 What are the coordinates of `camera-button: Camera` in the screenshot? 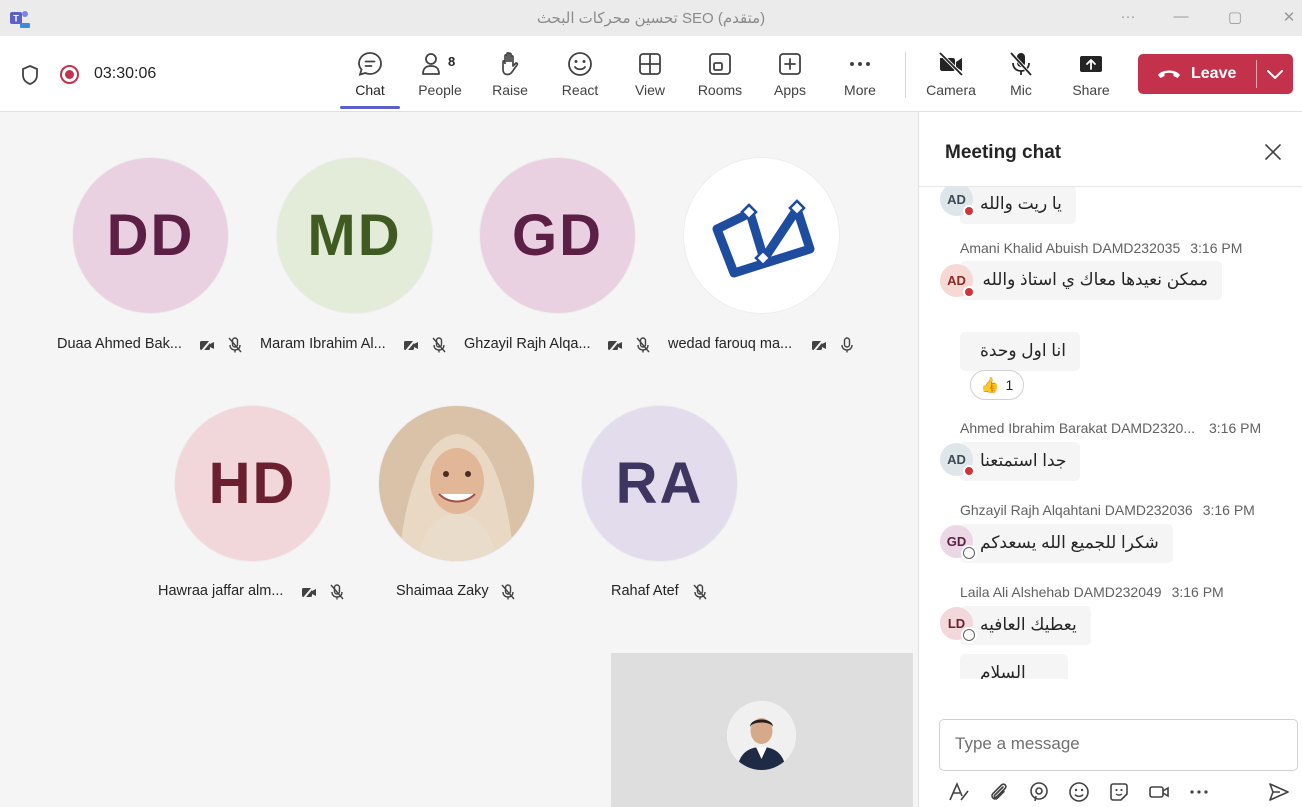 It's located at (951, 76).